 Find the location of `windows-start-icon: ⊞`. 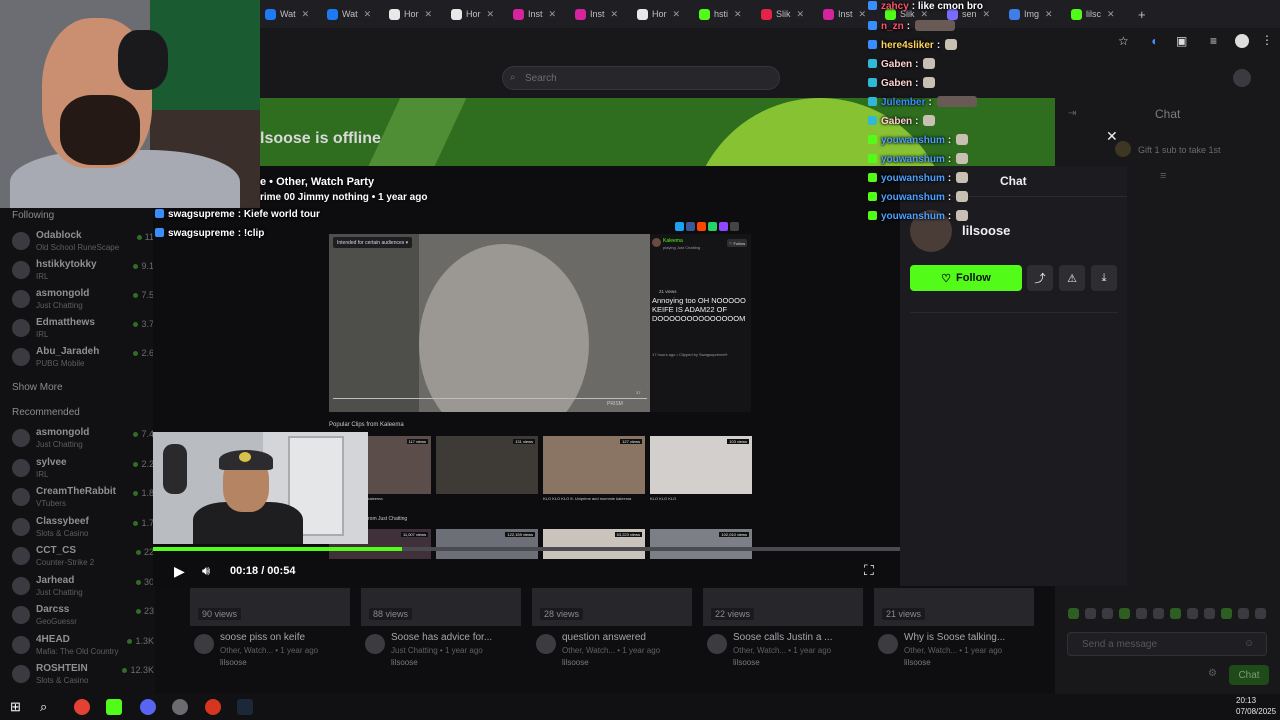

windows-start-icon: ⊞ is located at coordinates (18, 707).